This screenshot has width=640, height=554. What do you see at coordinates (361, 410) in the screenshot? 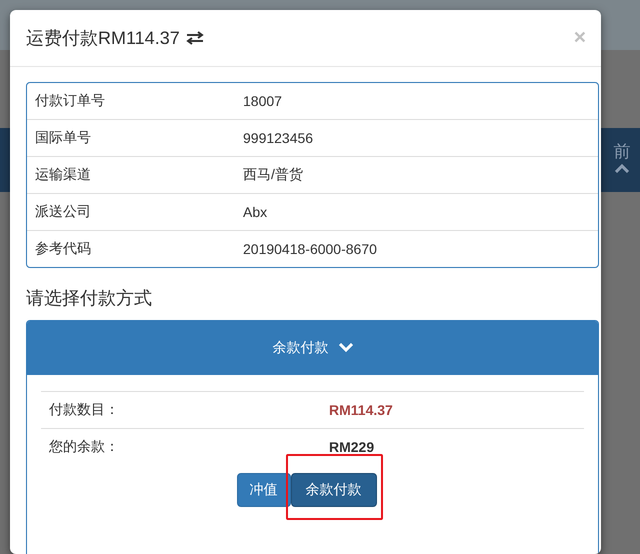
I see `amount-value: RM114.37` at bounding box center [361, 410].